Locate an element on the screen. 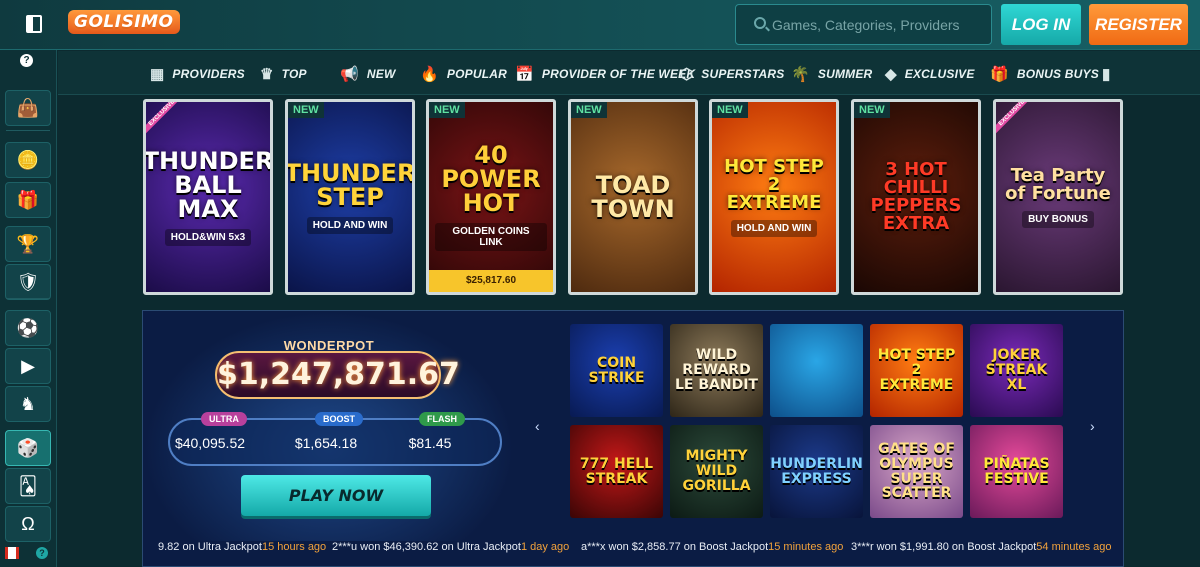 The image size is (1200, 567). mini-game-tile: MIGHTY WILD GORILLA is located at coordinates (716, 471).